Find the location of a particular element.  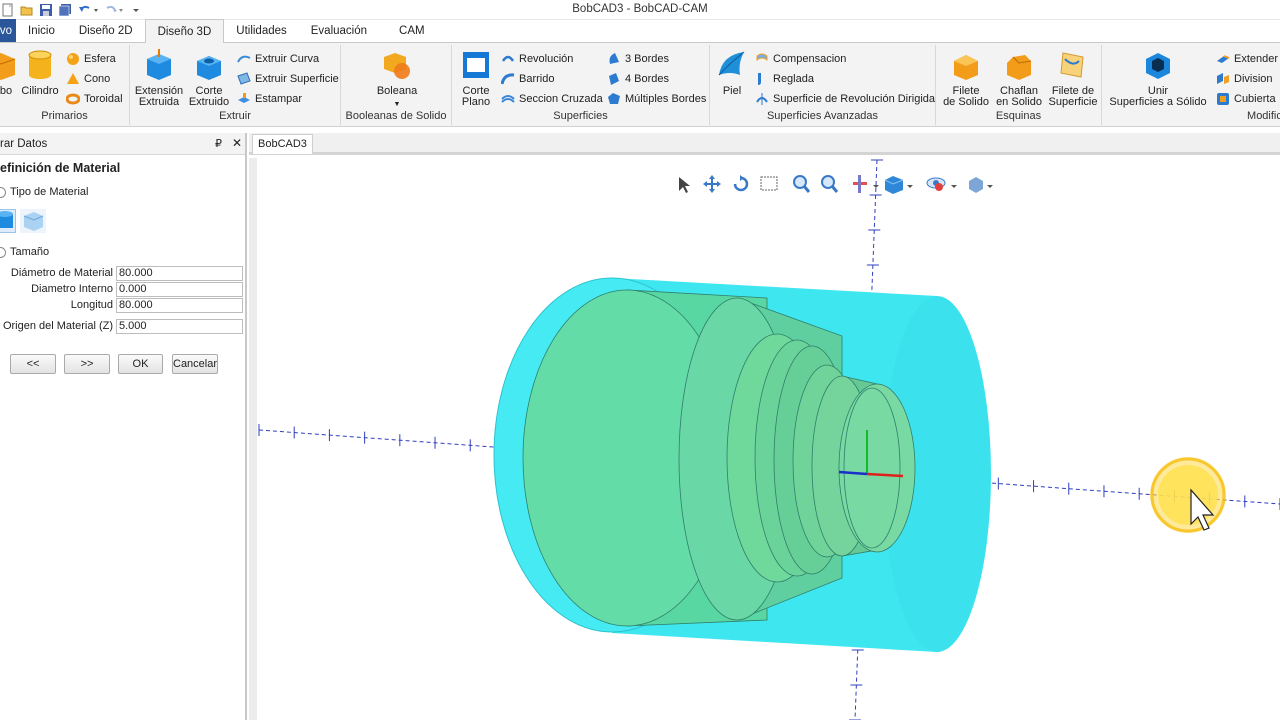

filete-solido-label-2: de Solido is located at coordinates (966, 102).